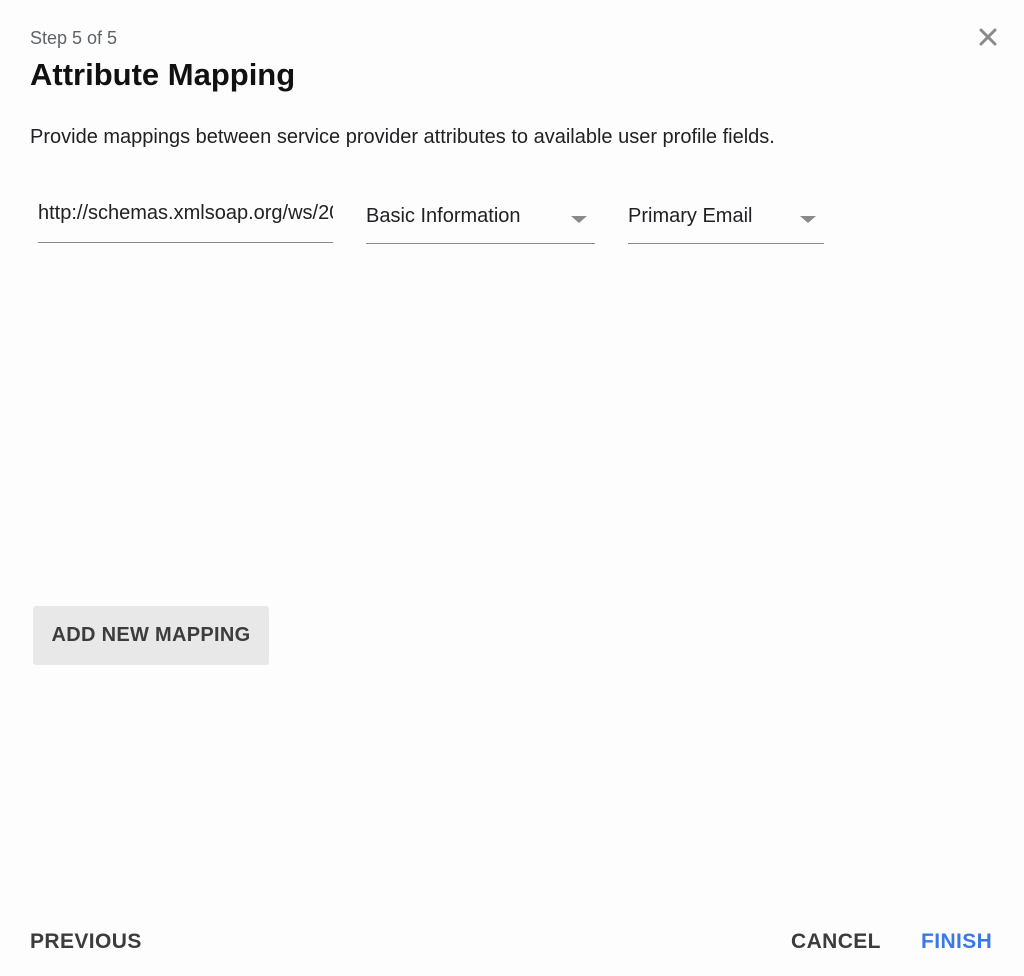  I want to click on category-select-value: Basic Information, so click(443, 216).